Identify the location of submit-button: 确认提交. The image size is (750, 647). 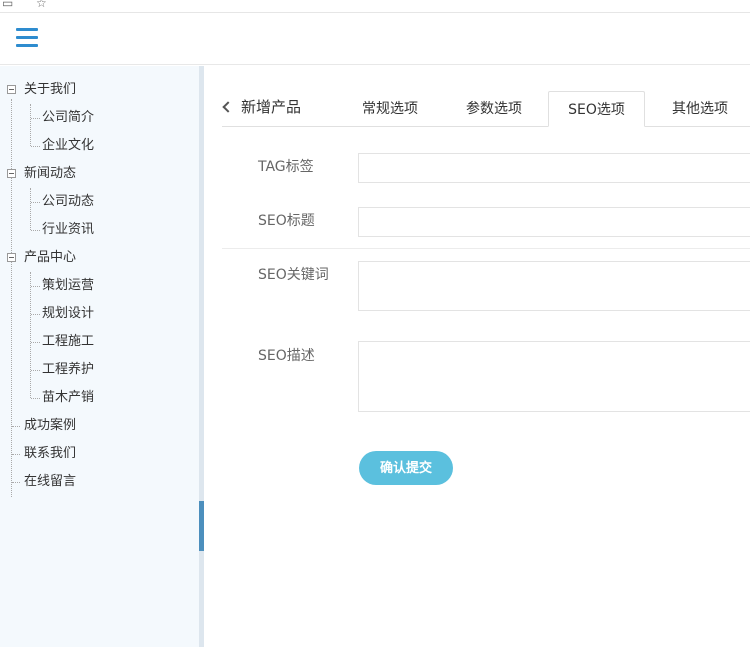
(406, 468).